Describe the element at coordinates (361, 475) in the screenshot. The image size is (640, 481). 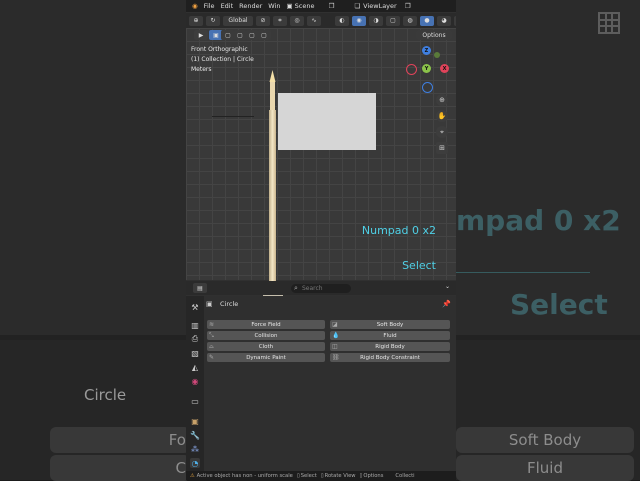
I see `mouse-right-icon: ▯` at that location.